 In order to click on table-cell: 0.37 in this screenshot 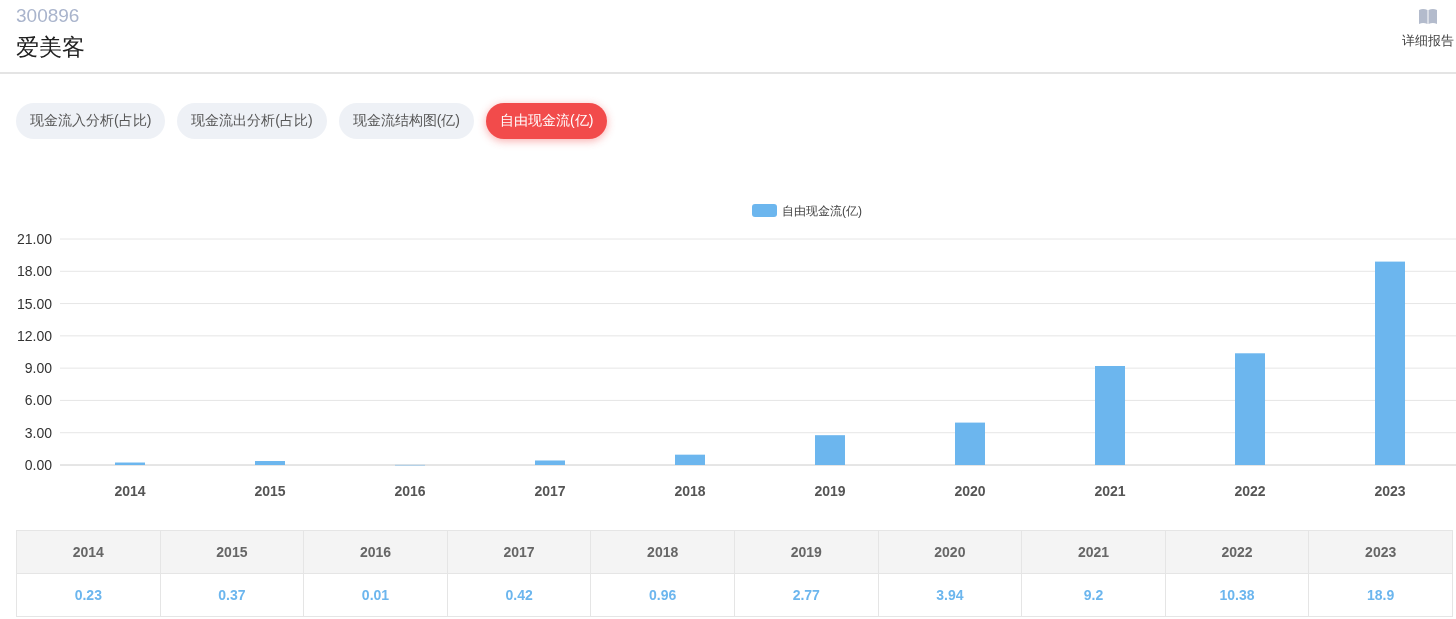, I will do `click(232, 595)`.